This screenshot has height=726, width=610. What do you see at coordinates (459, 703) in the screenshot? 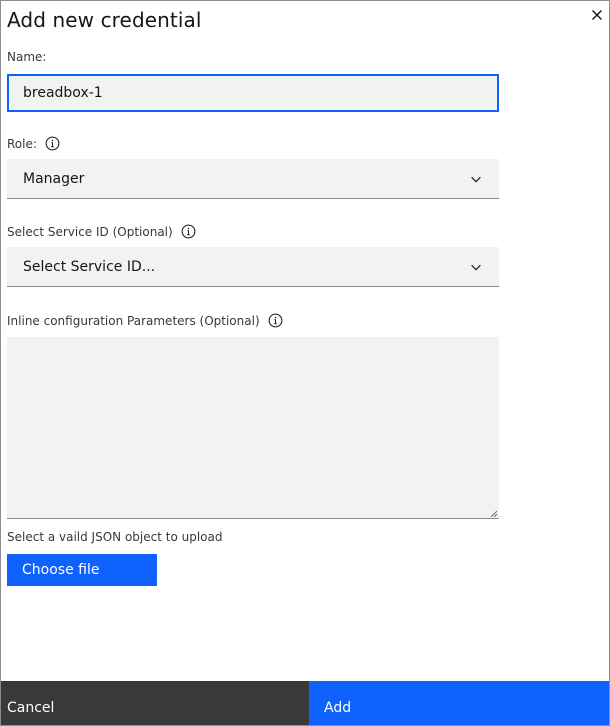
I see `add-button: Add` at bounding box center [459, 703].